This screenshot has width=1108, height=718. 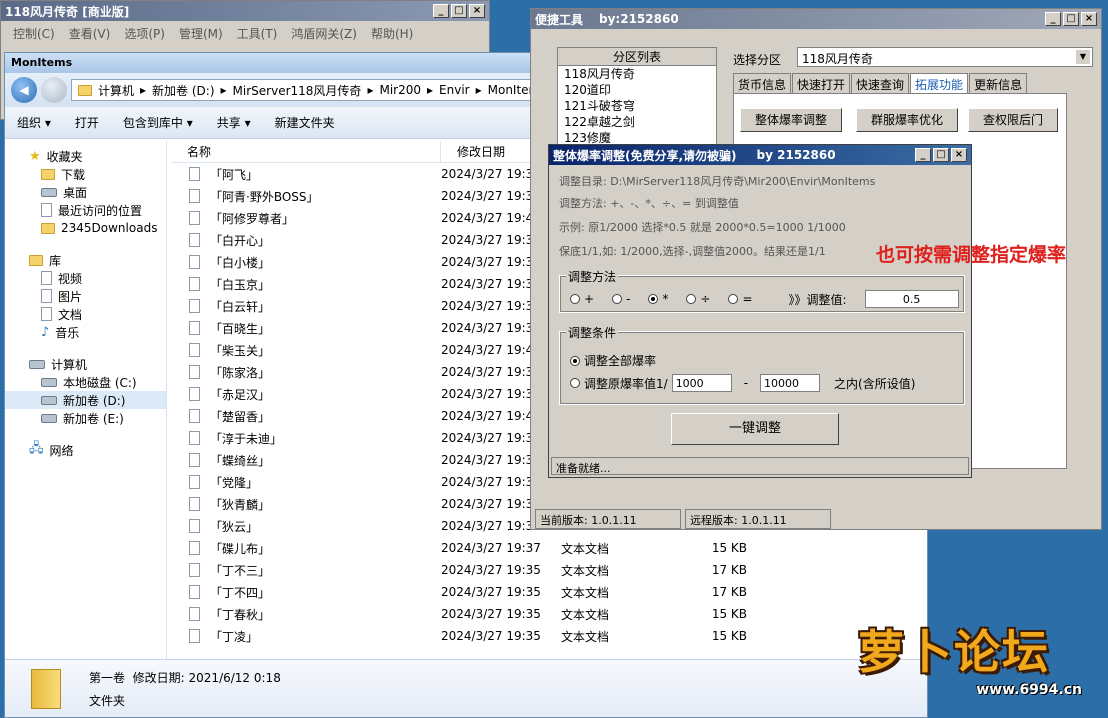 What do you see at coordinates (85, 228) in the screenshot?
I see `nav-2345downloads: 2345Downloads` at bounding box center [85, 228].